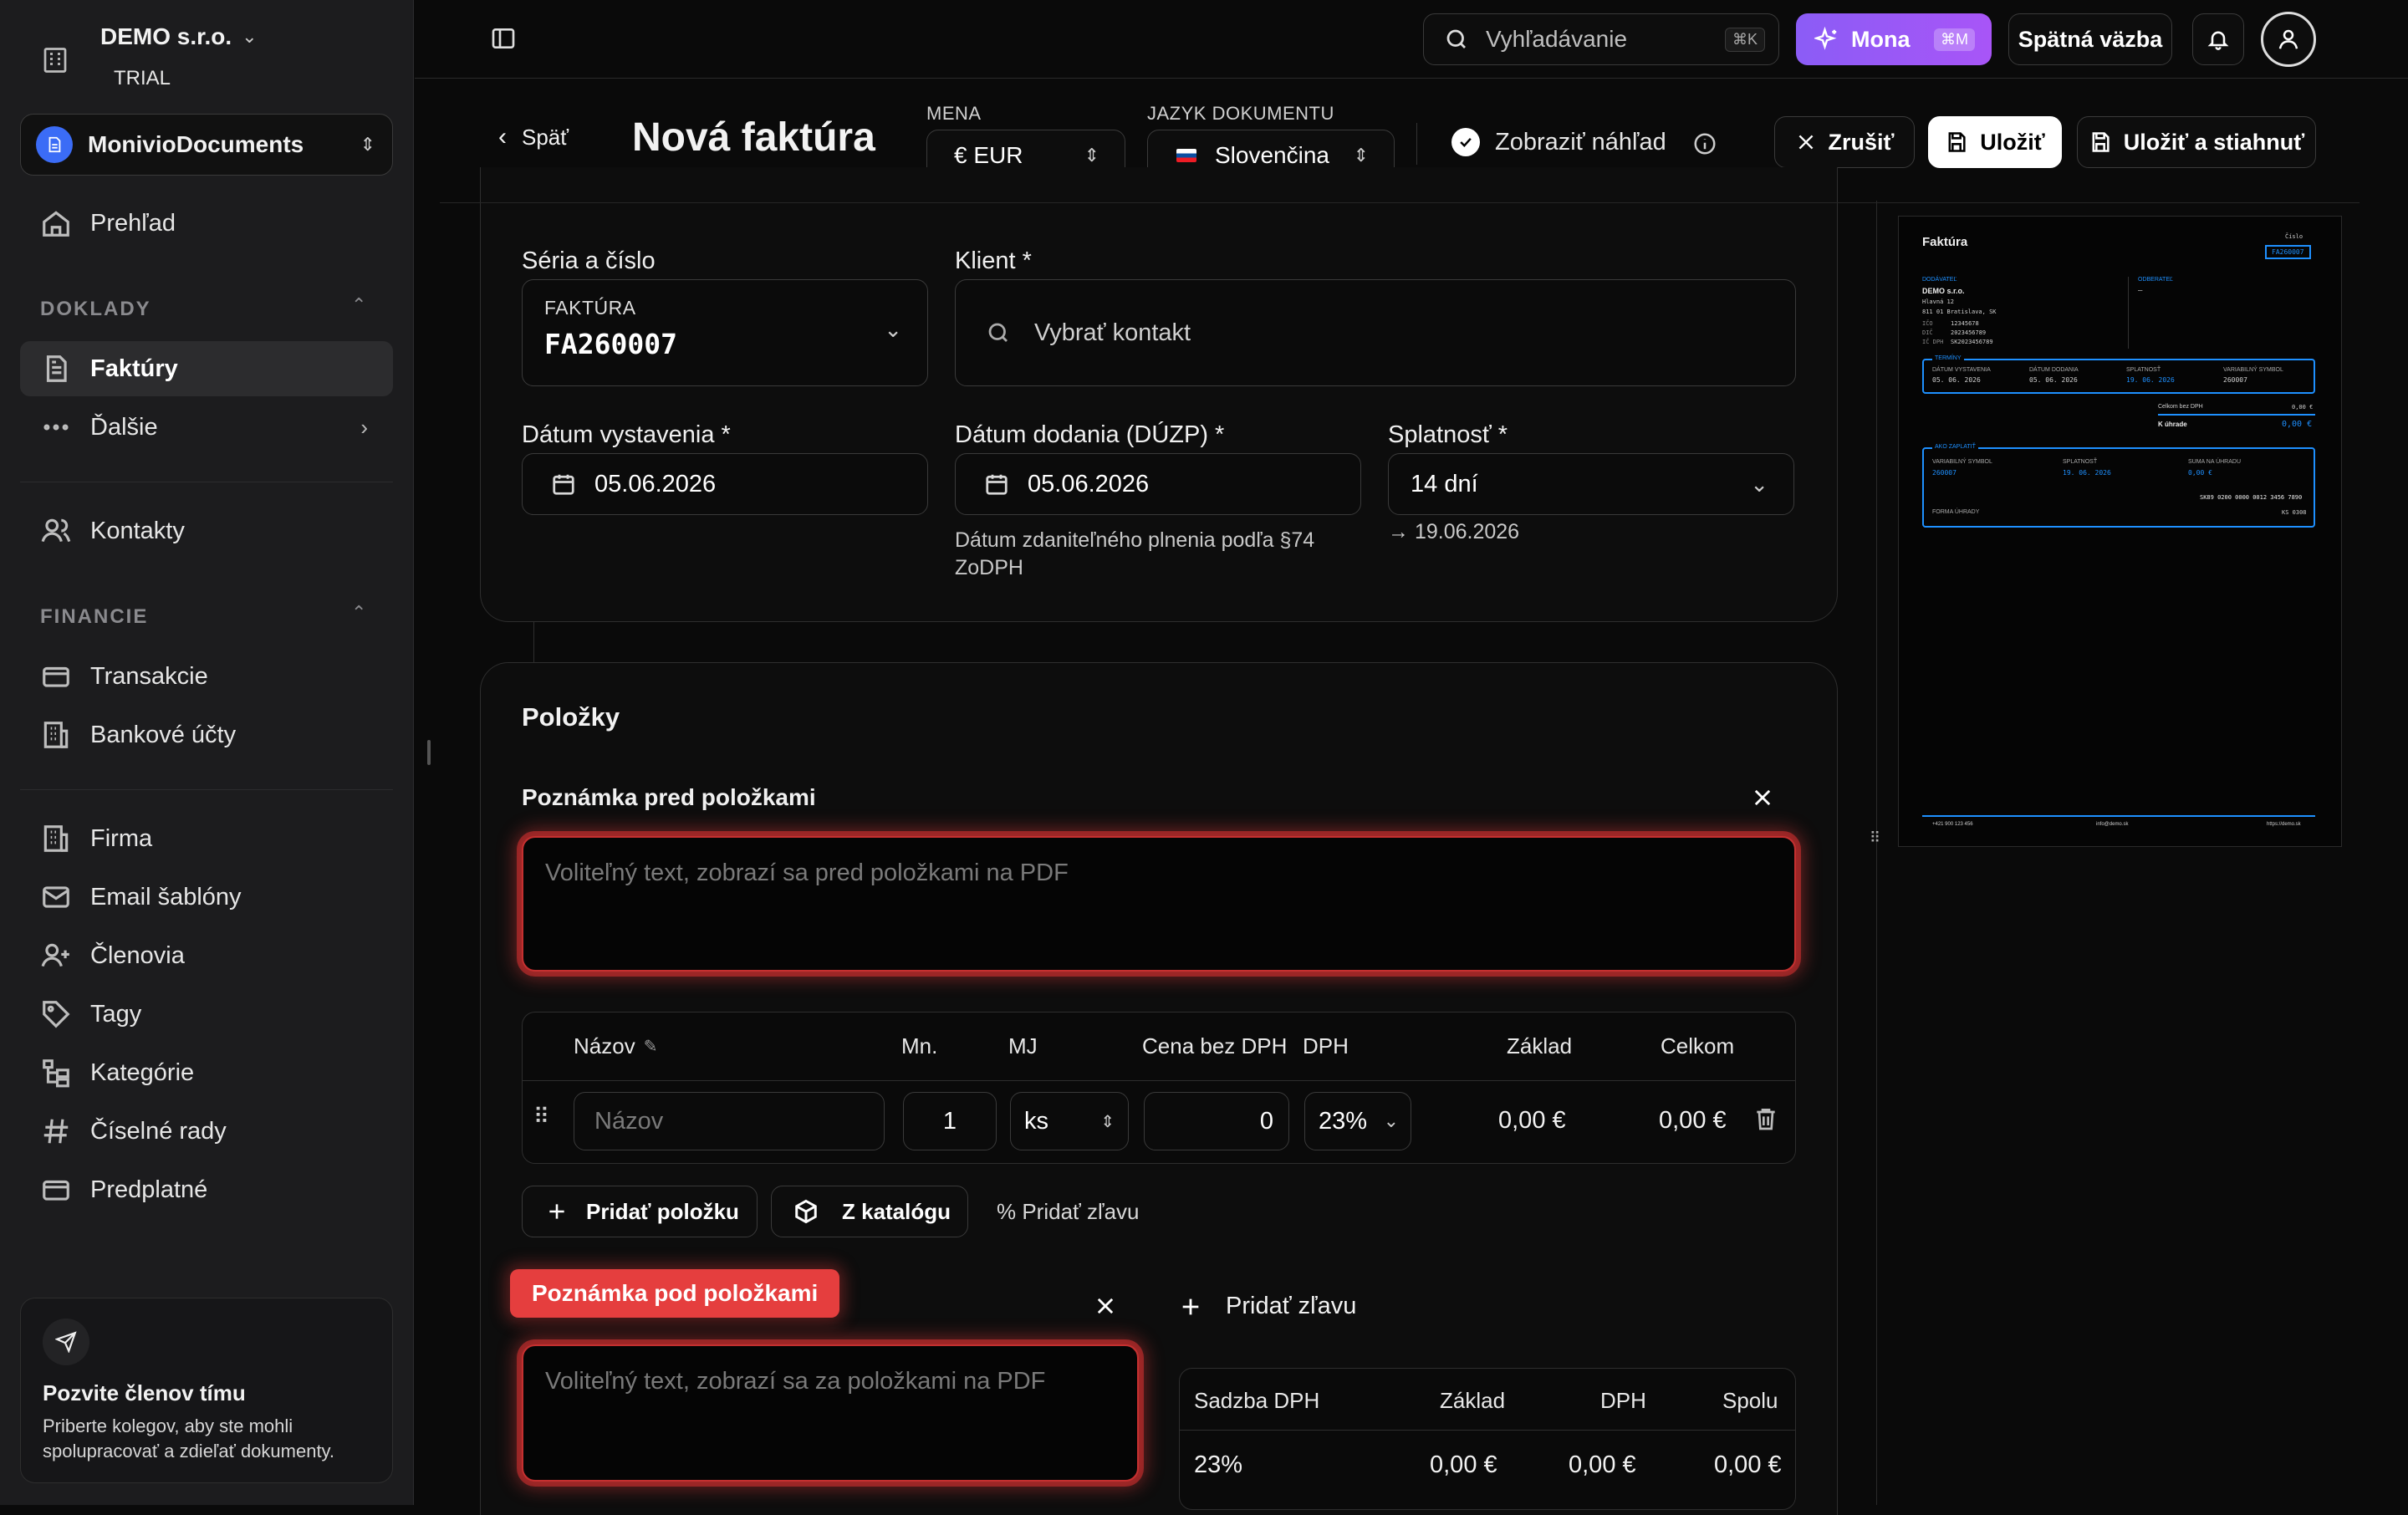 The height and width of the screenshot is (1515, 2408). I want to click on due-select: 14 dní ⌄, so click(1591, 484).